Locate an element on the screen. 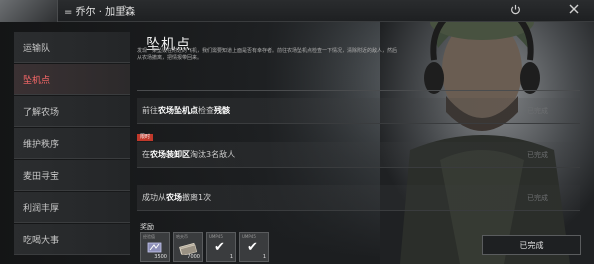  task-text: 前往农场坠机点检查残骸 is located at coordinates (186, 110).